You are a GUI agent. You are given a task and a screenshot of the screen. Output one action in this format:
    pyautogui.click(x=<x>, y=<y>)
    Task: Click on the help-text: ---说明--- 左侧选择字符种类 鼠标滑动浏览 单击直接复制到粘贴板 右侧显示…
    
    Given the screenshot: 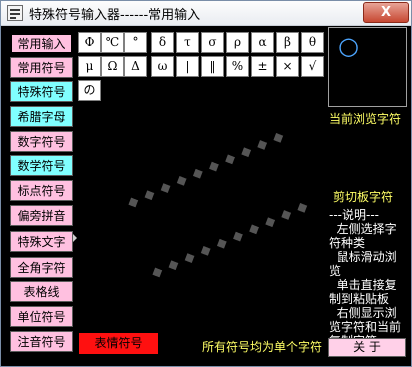 What is the action you would take?
    pyautogui.click(x=365, y=278)
    